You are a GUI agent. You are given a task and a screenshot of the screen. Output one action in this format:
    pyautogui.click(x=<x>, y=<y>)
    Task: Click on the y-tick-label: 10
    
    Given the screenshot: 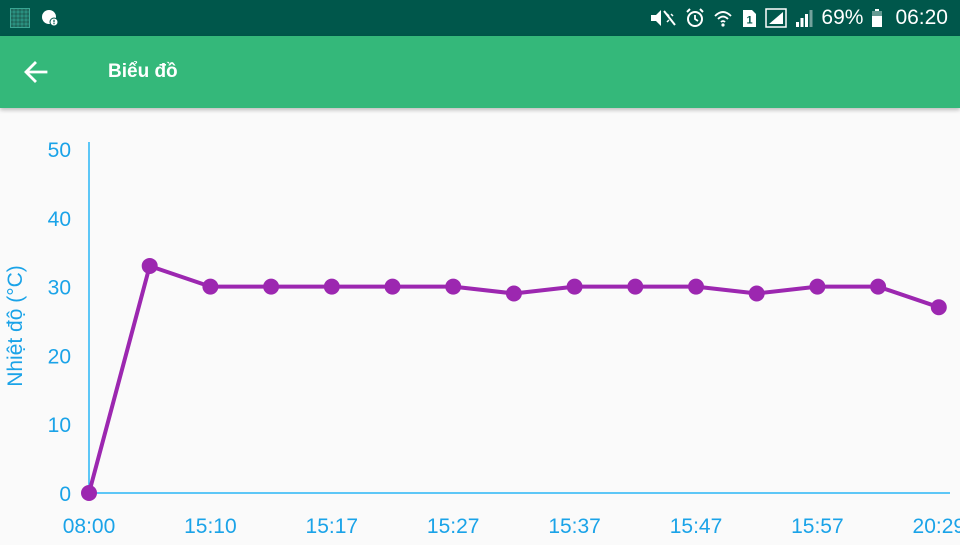 What is the action you would take?
    pyautogui.click(x=59, y=425)
    